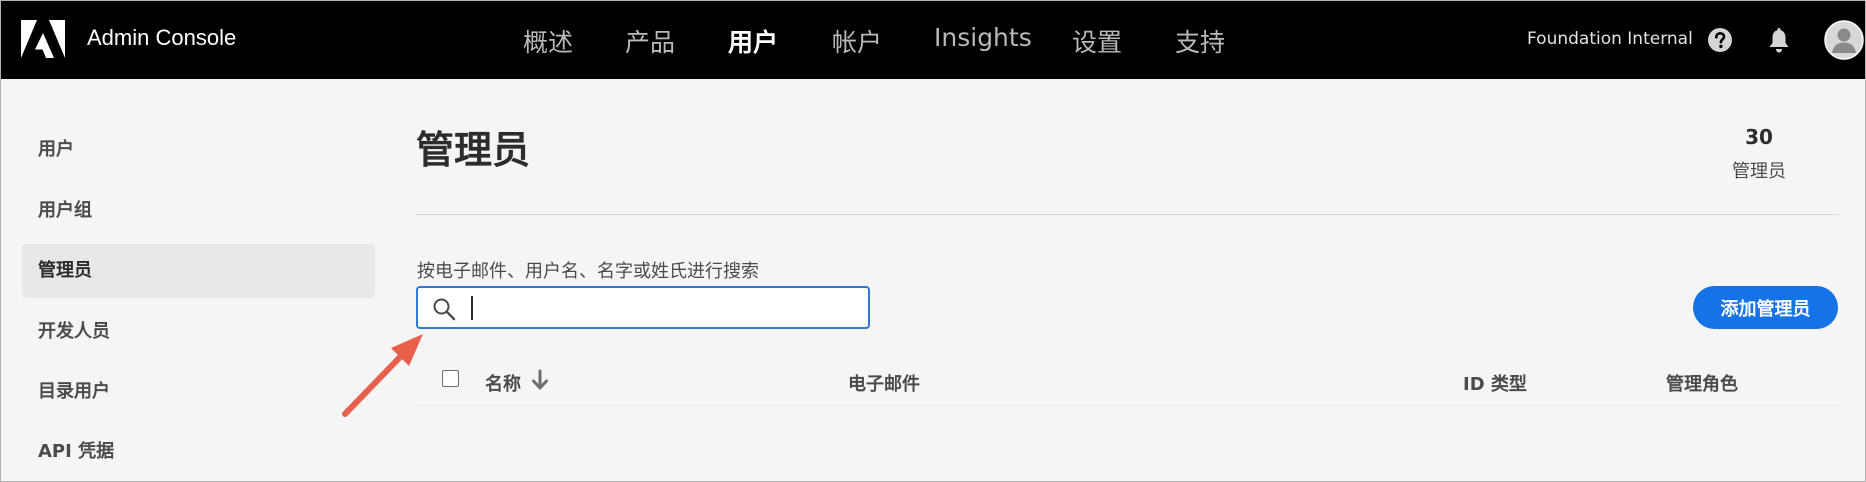 Image resolution: width=1866 pixels, height=482 pixels. What do you see at coordinates (198, 452) in the screenshot?
I see `sidebar-item-api-credentials: API 凭据` at bounding box center [198, 452].